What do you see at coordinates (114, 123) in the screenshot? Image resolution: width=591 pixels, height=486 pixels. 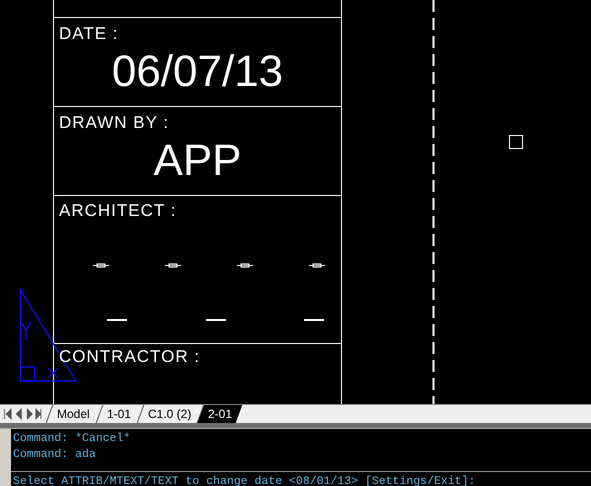 I see `field-label: DRAWN BY :` at bounding box center [114, 123].